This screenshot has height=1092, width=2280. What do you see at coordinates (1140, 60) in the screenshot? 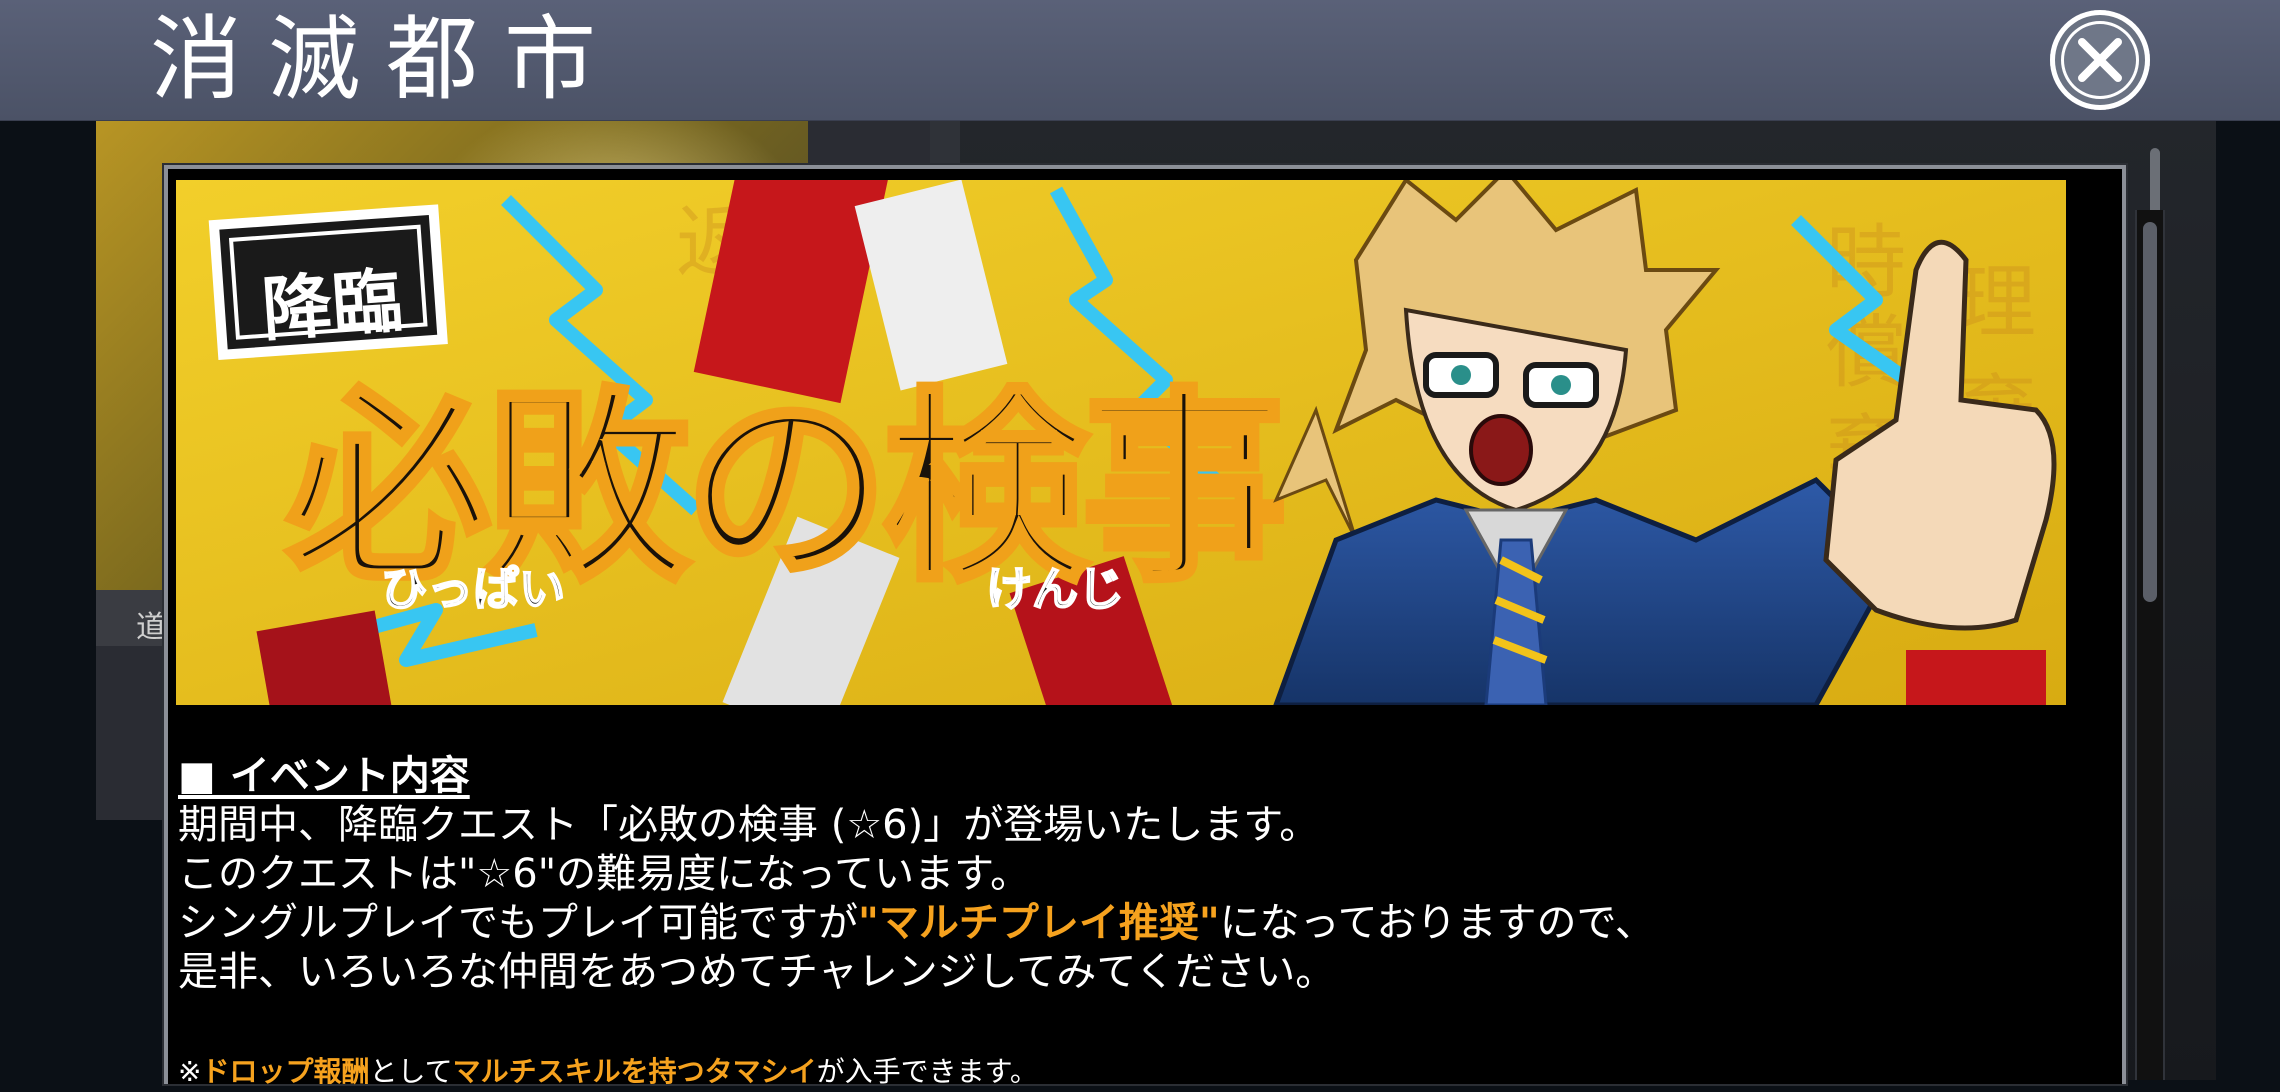
I see `header-bar: 消滅都市` at bounding box center [1140, 60].